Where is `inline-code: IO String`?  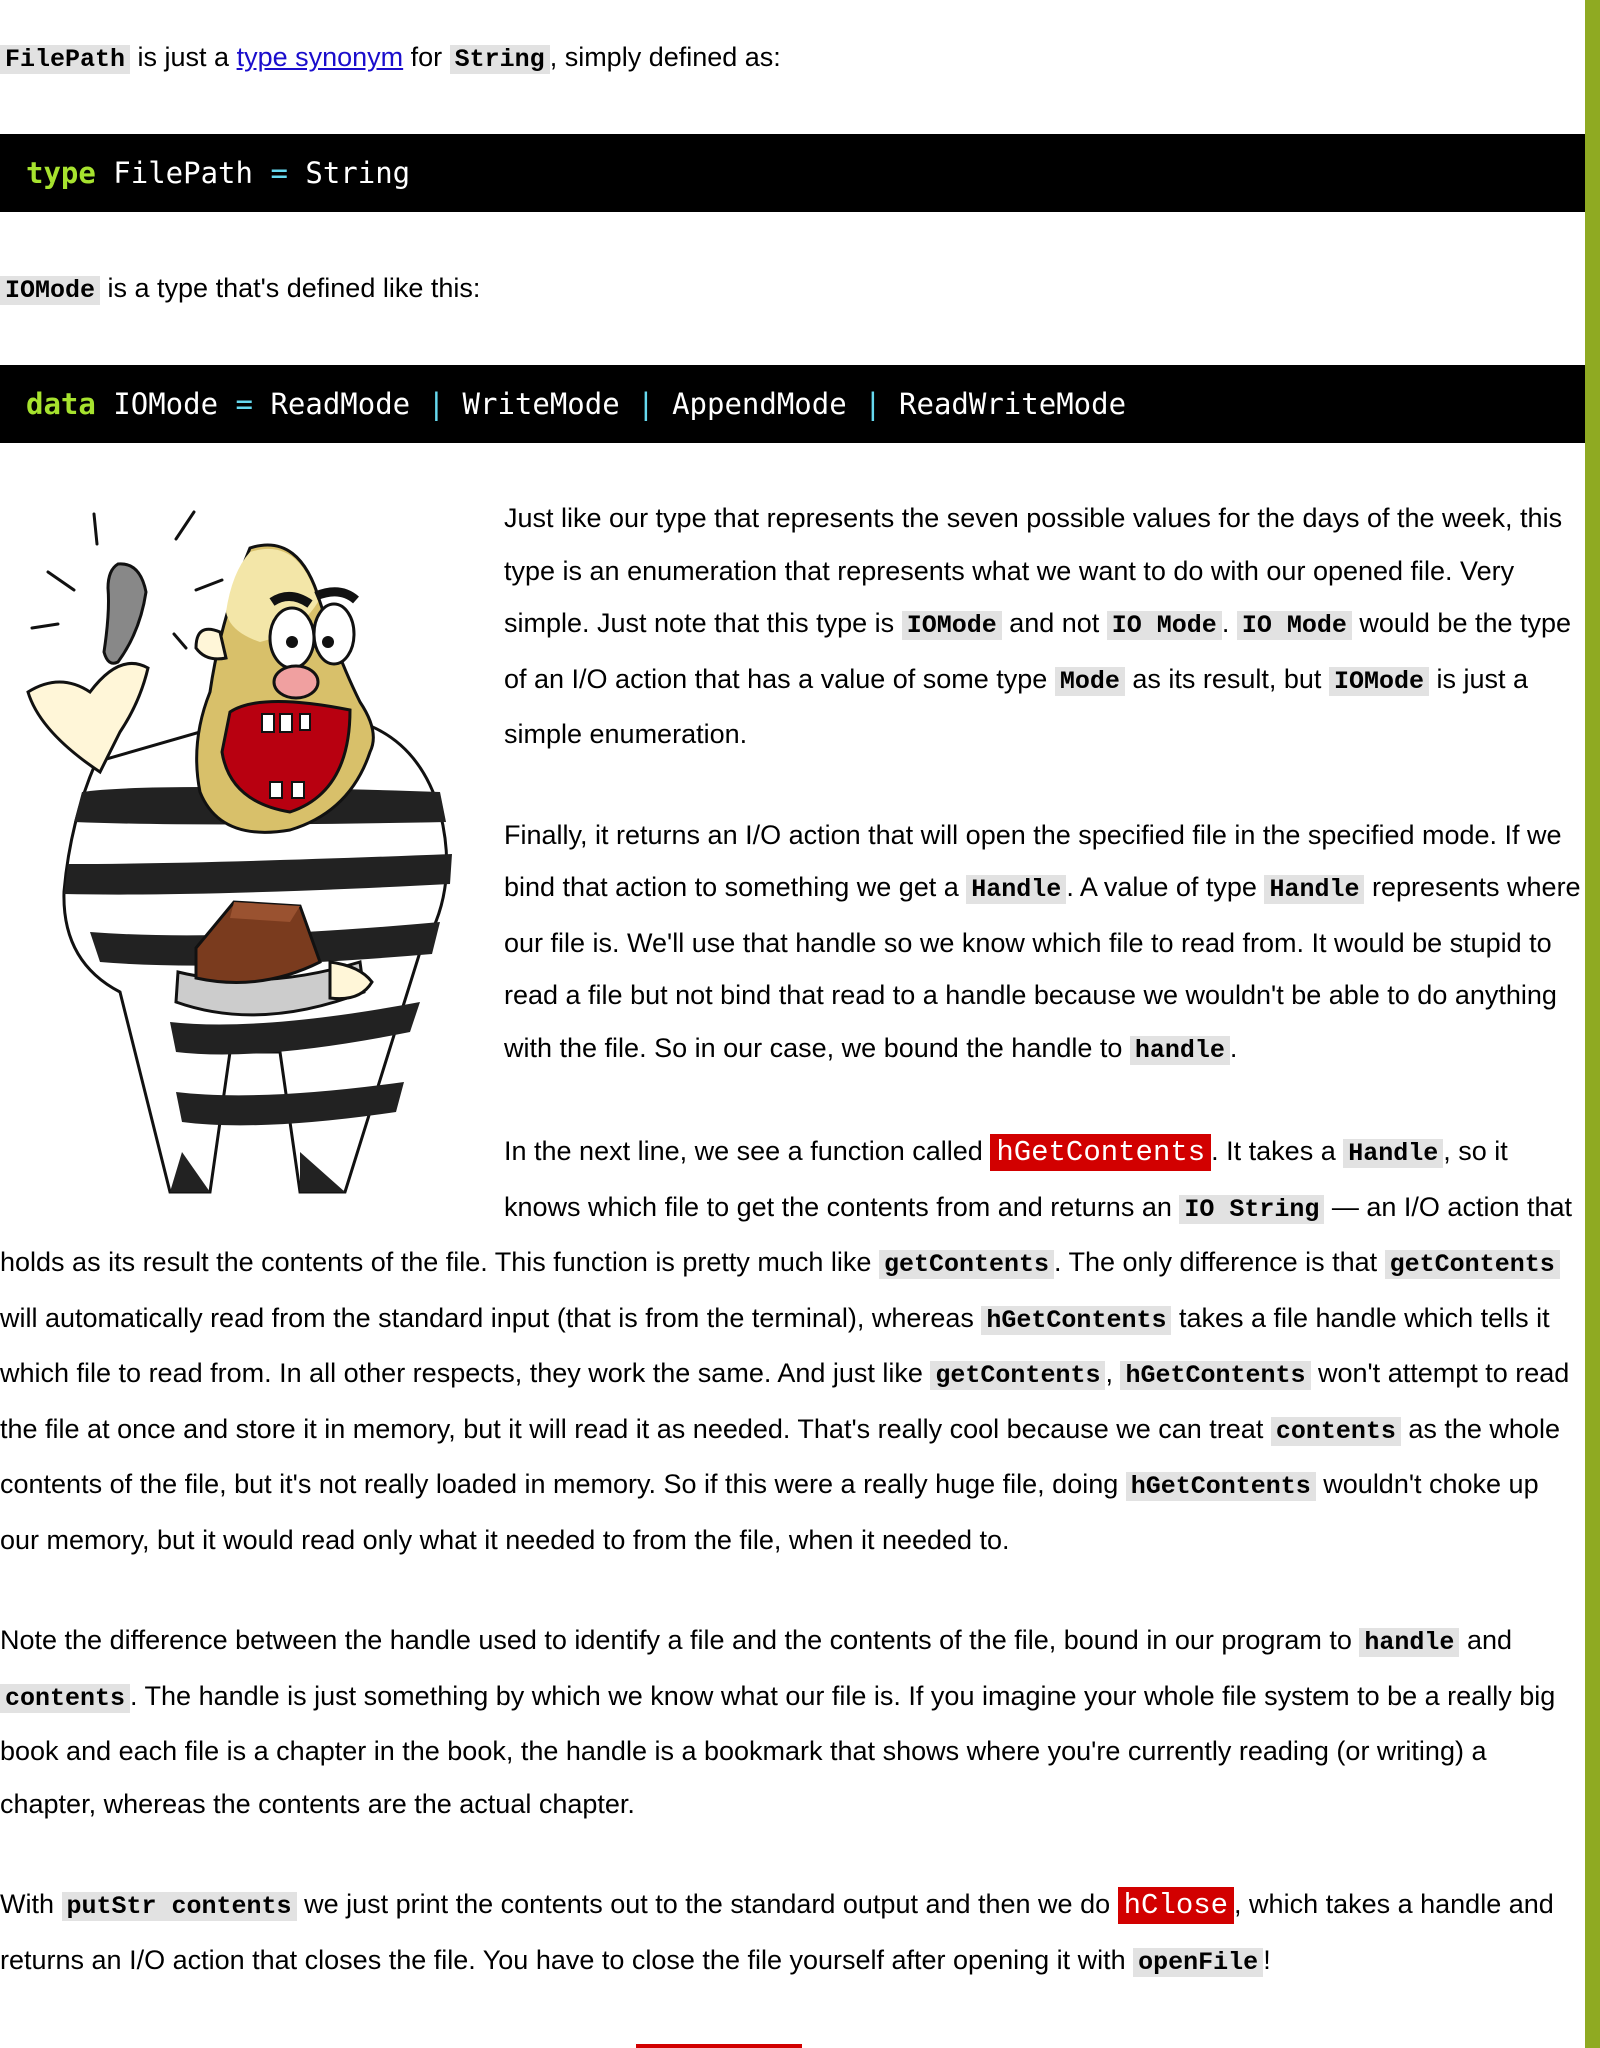 inline-code: IO String is located at coordinates (1252, 1209).